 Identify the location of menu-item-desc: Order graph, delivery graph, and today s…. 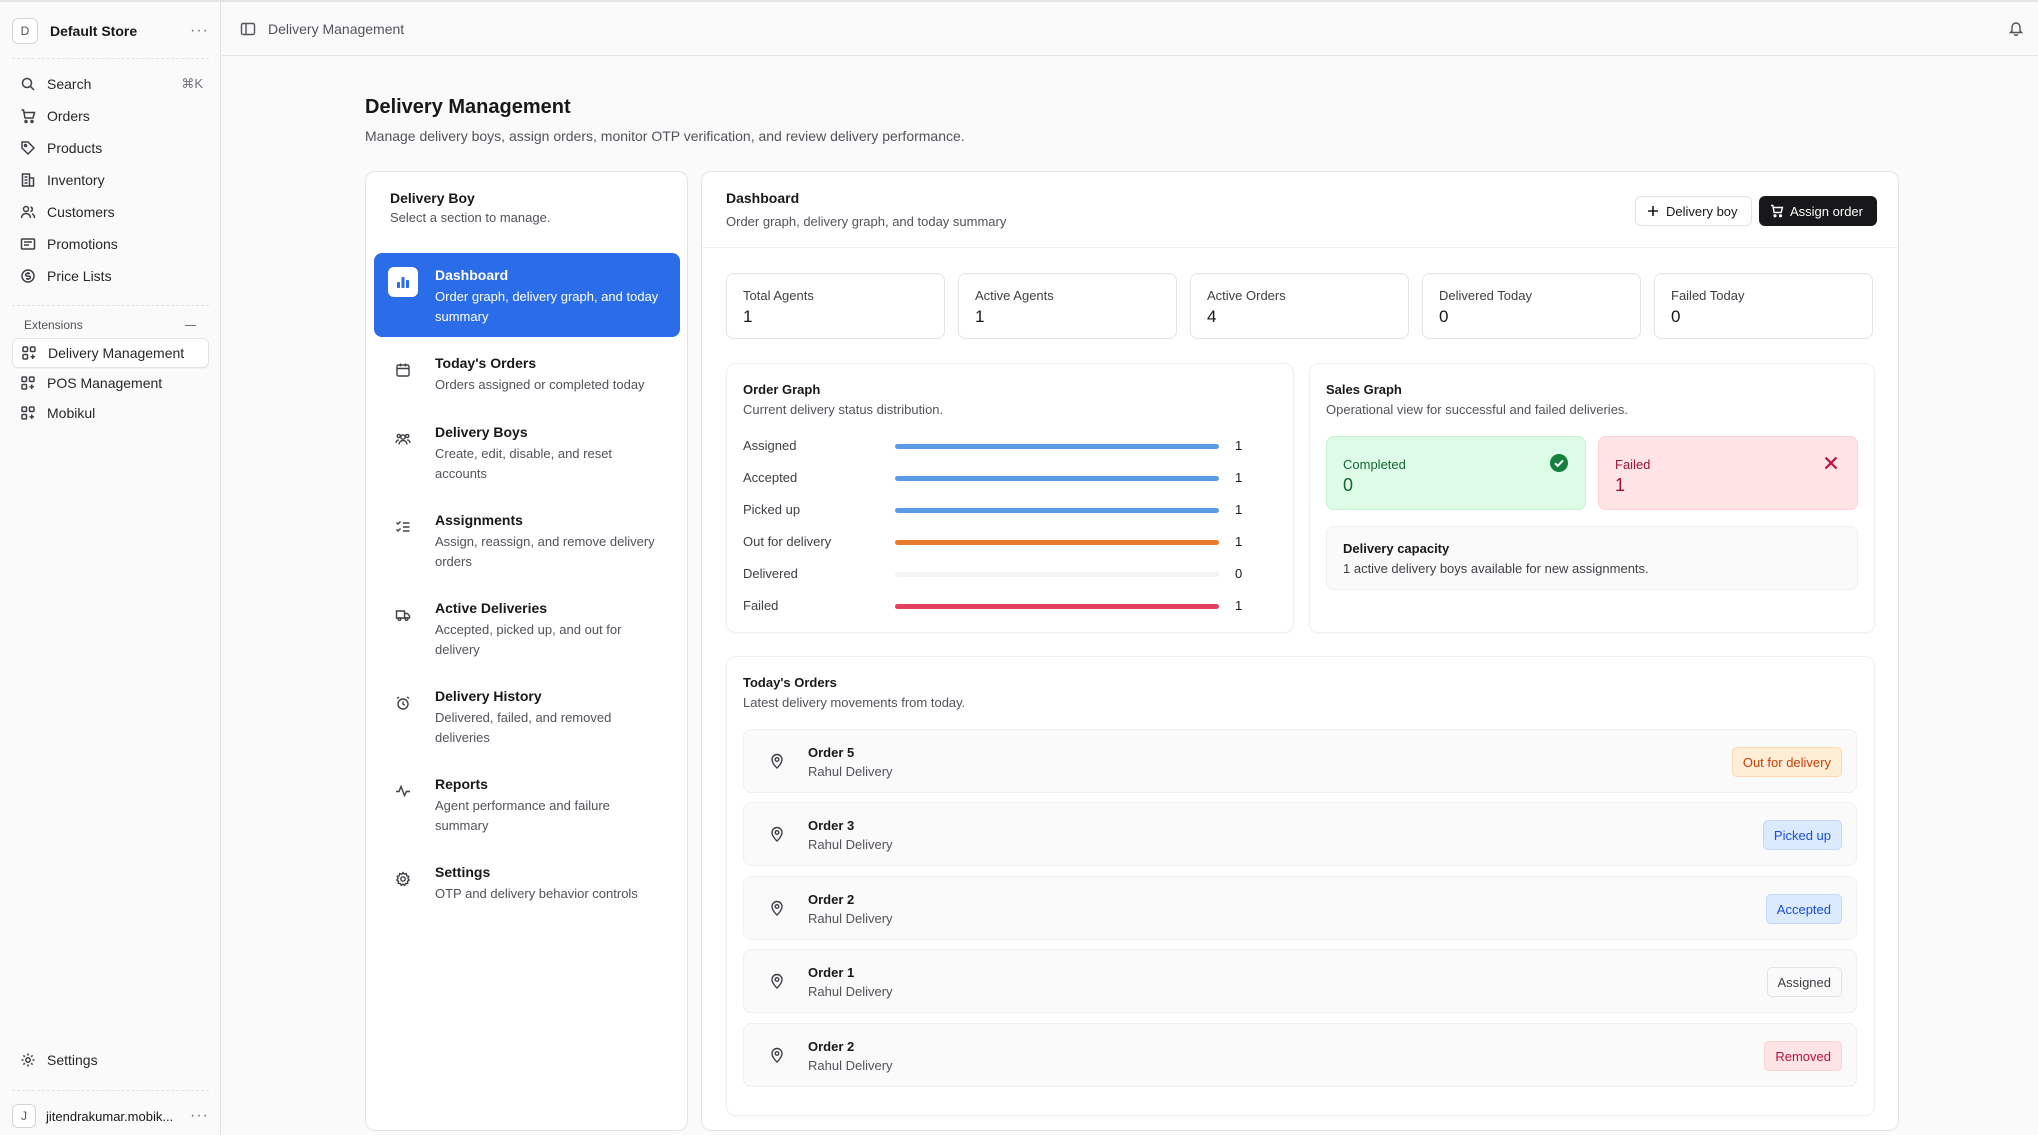
(547, 306).